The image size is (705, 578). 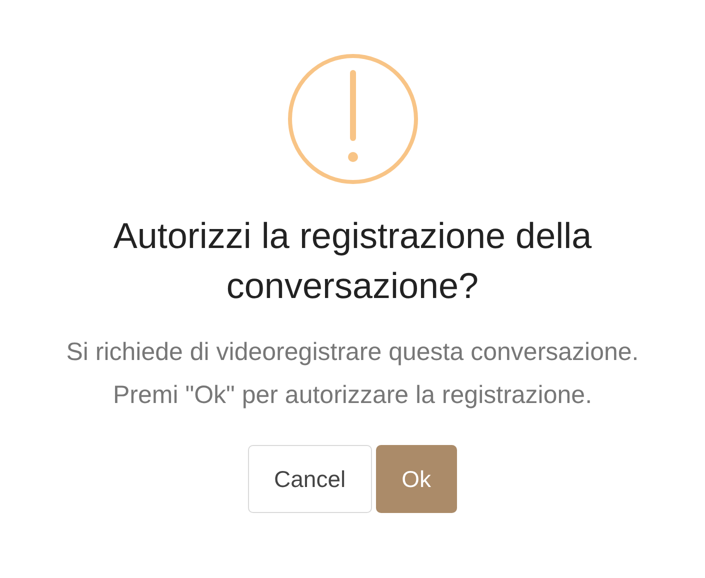 What do you see at coordinates (352, 261) in the screenshot?
I see `dialog-title: Autorizzi la registrazione della conversazione?` at bounding box center [352, 261].